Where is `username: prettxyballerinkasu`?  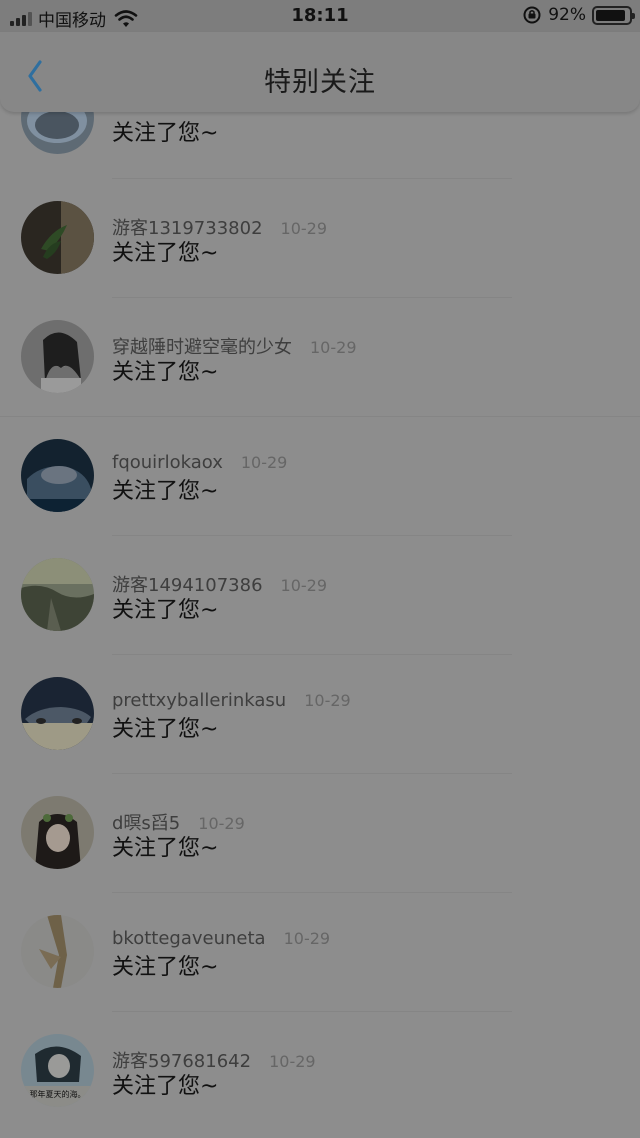
username: prettxyballerinkasu is located at coordinates (199, 700).